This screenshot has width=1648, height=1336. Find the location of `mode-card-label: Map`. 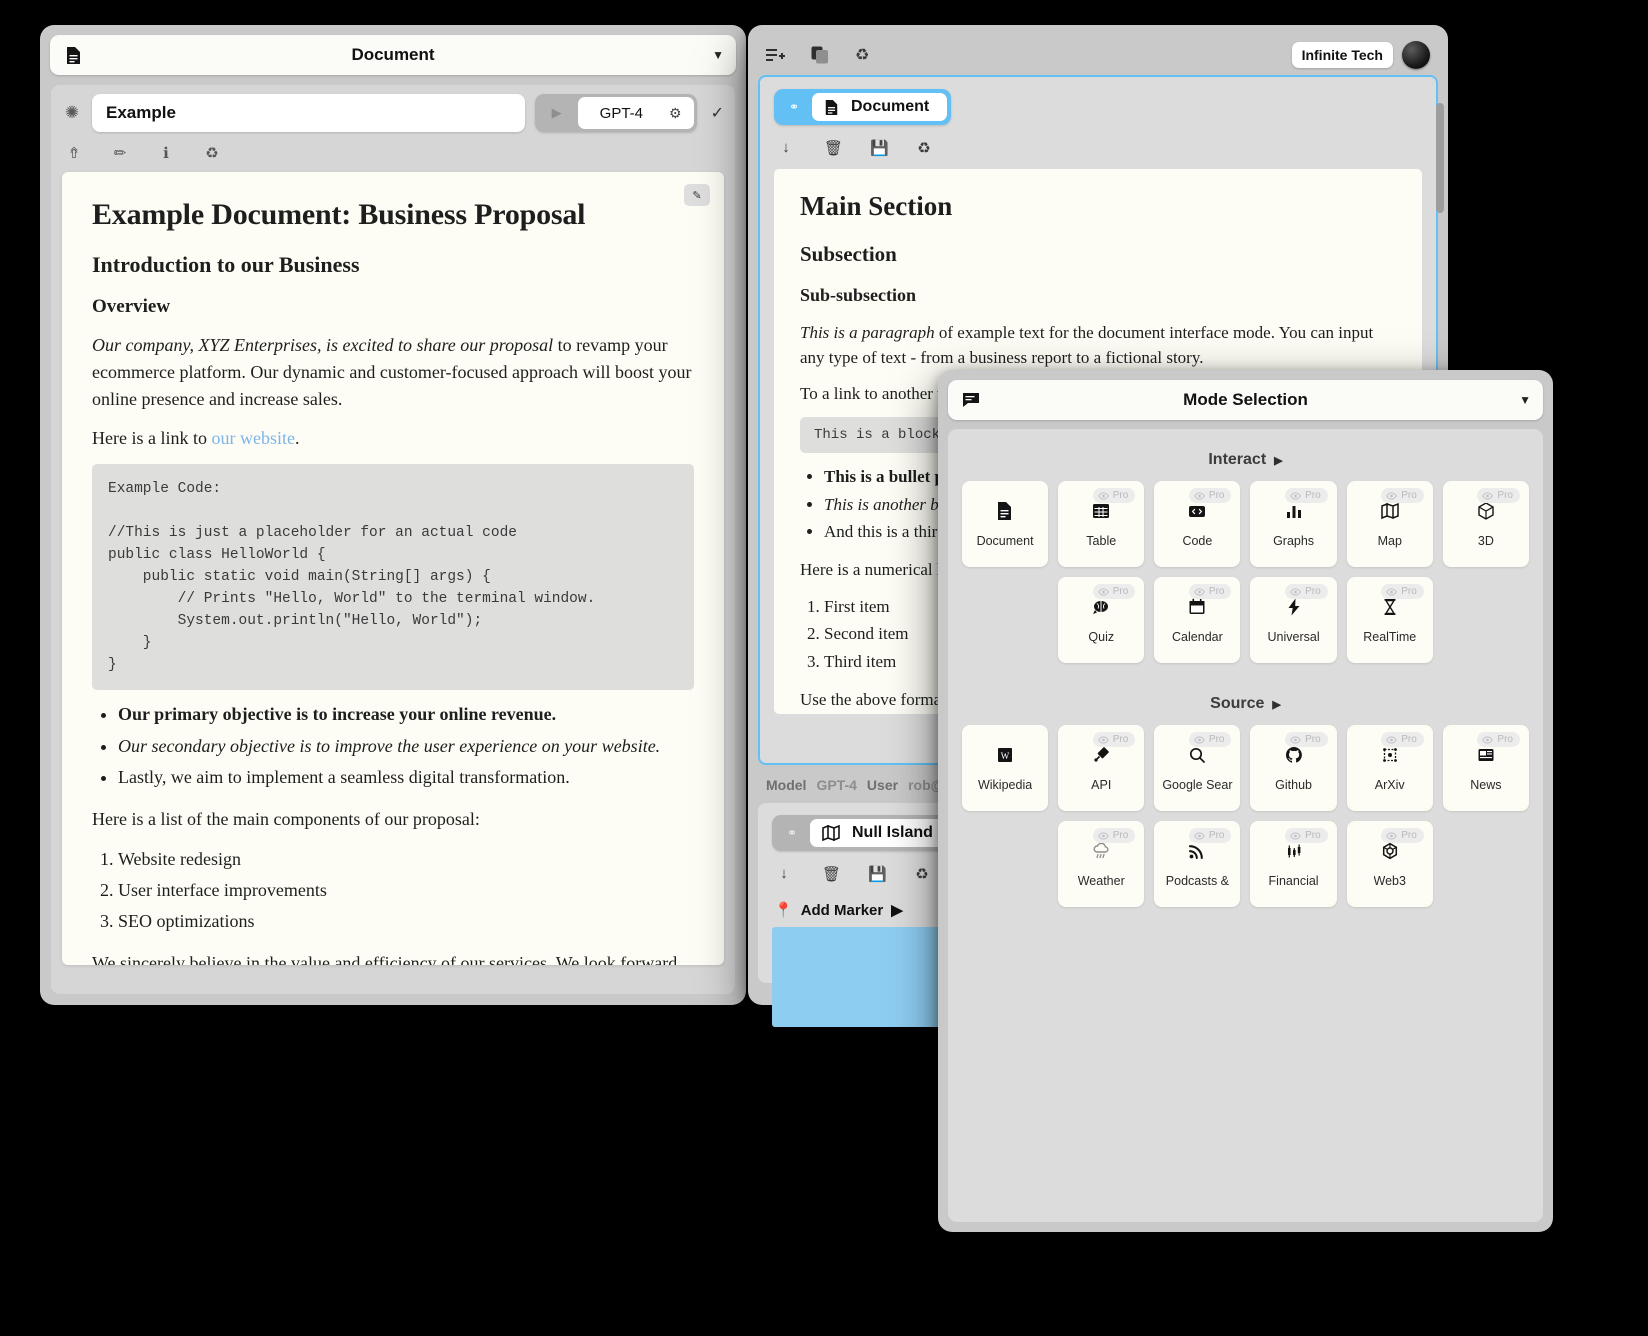

mode-card-label: Map is located at coordinates (1389, 541).